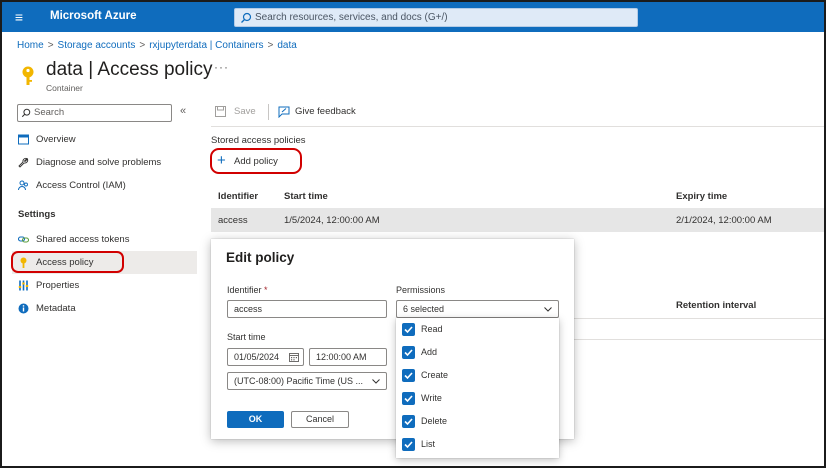 Image resolution: width=826 pixels, height=468 pixels. I want to click on annotation-highlight-access-policy, so click(67, 262).